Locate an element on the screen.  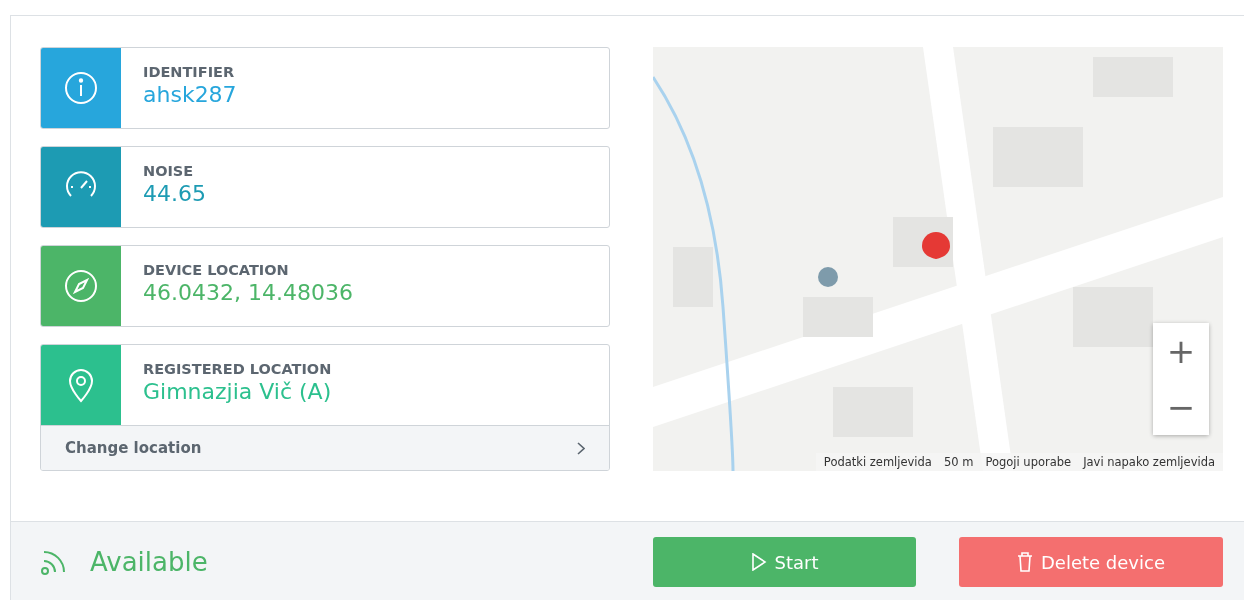
map-link: Javi napako zemljevida is located at coordinates (1149, 462).